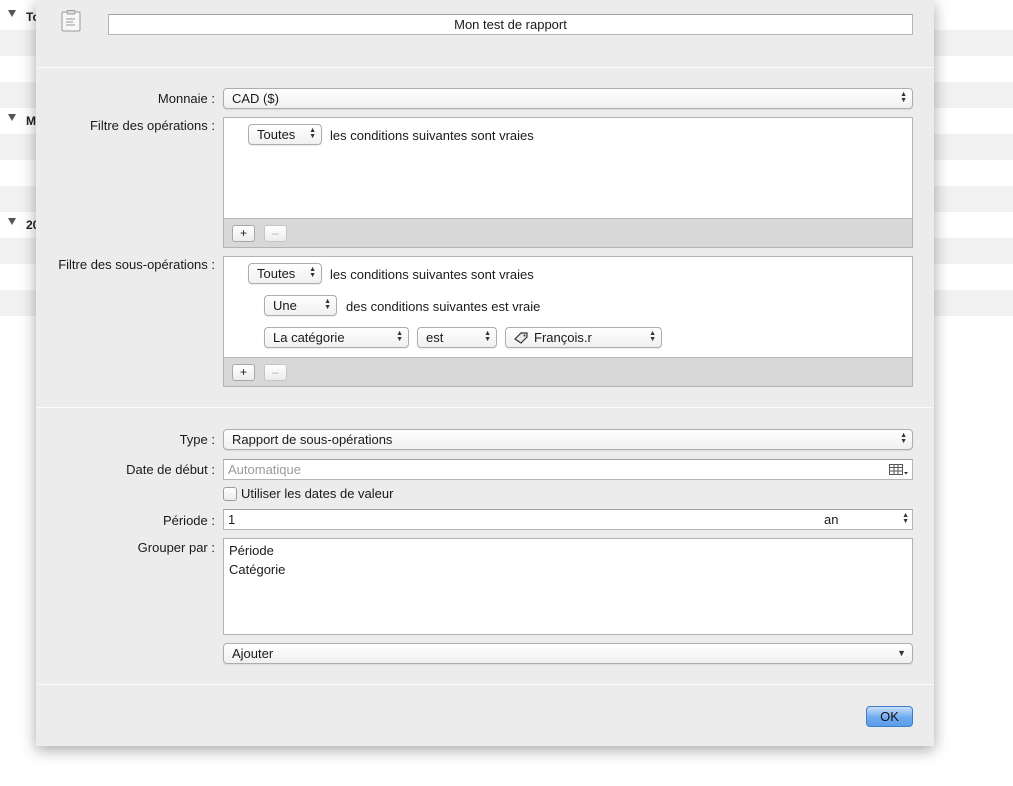  What do you see at coordinates (568, 519) in the screenshot?
I see `period-field: 1 an ▲ ▼` at bounding box center [568, 519].